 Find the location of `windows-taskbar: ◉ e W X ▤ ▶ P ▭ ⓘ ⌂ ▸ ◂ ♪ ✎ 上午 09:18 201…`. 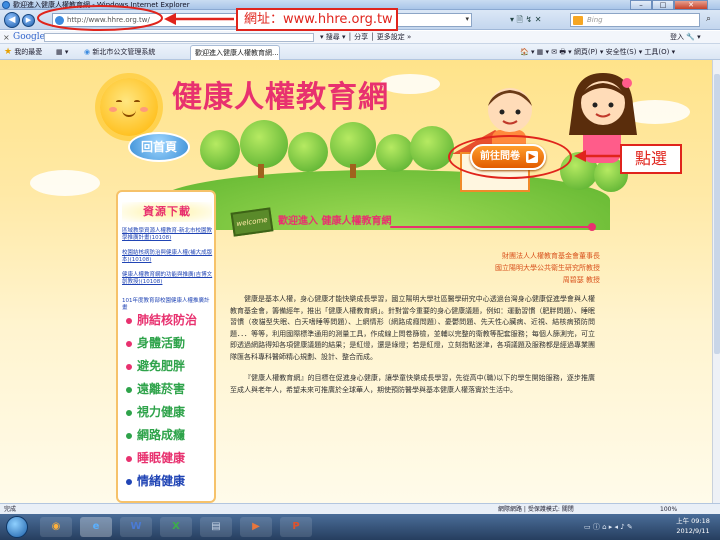

windows-taskbar: ◉ e W X ▤ ▶ P ▭ ⓘ ⌂ ▸ ◂ ♪ ✎ 上午 09:18 201… is located at coordinates (360, 527).